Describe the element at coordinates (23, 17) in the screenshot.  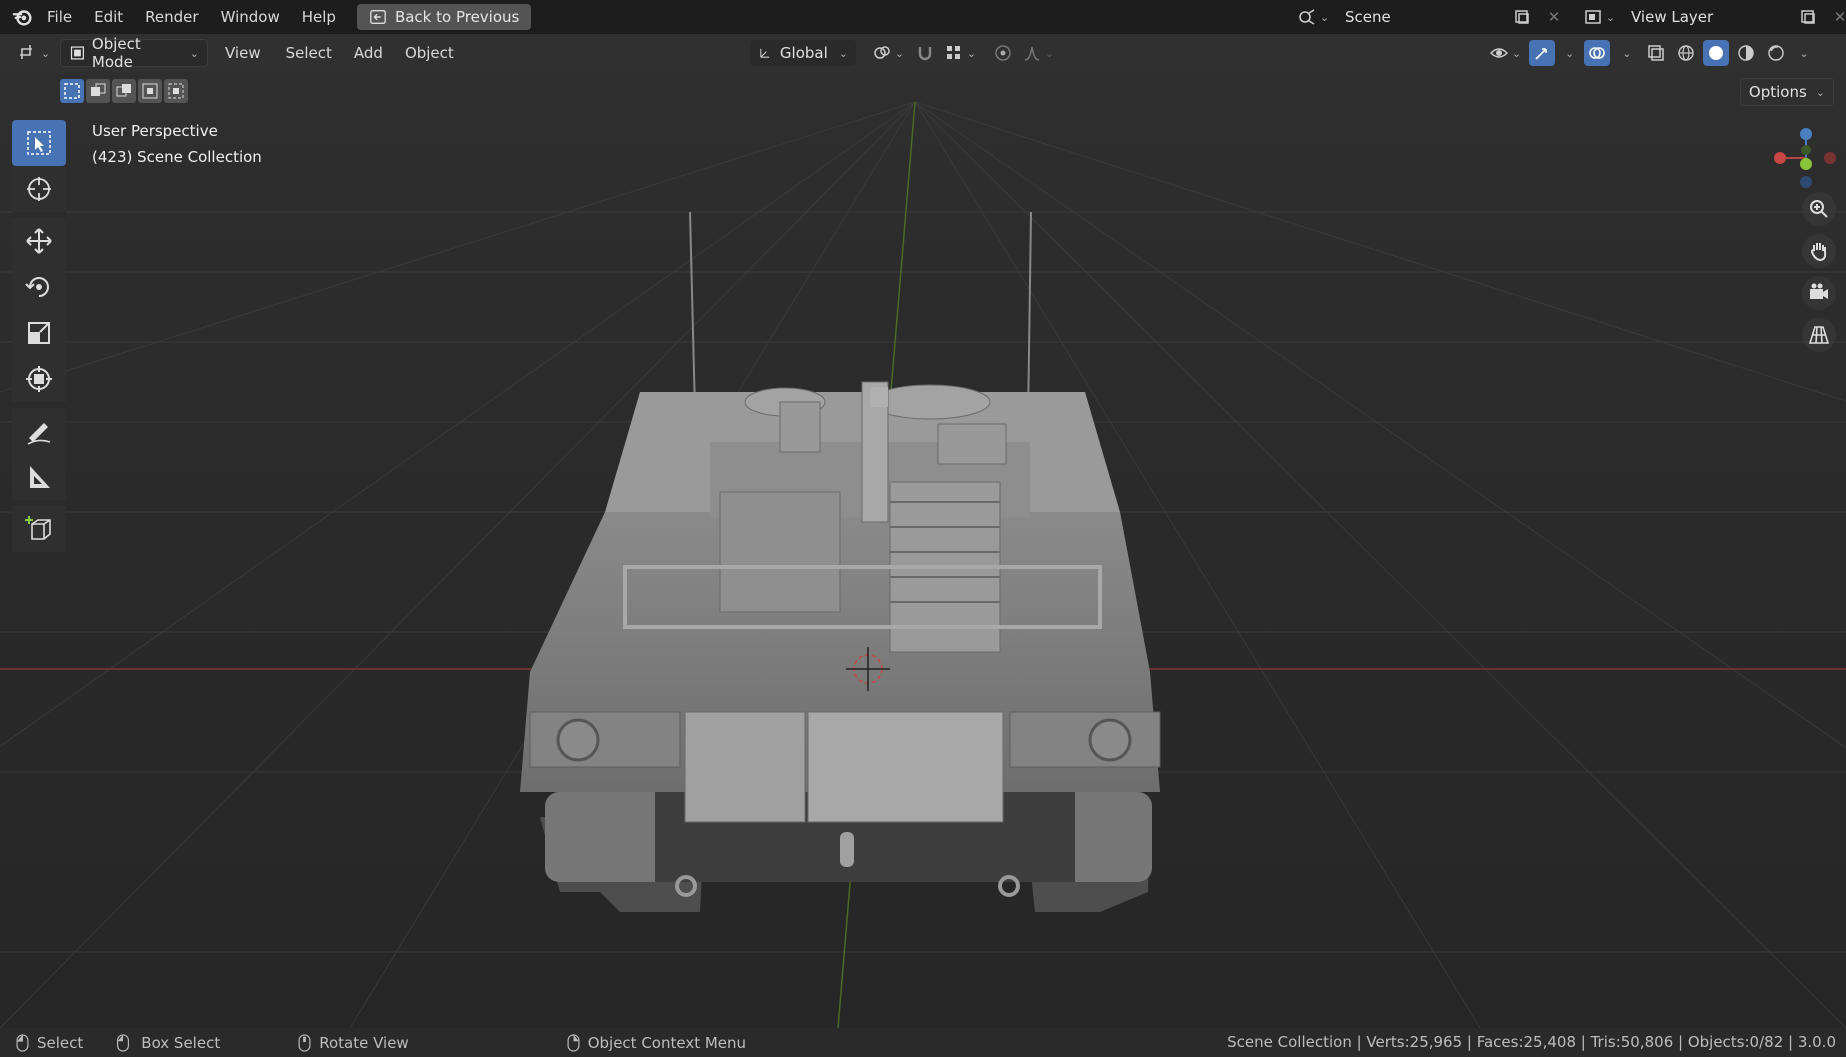
I see `blender-logo-icon` at that location.